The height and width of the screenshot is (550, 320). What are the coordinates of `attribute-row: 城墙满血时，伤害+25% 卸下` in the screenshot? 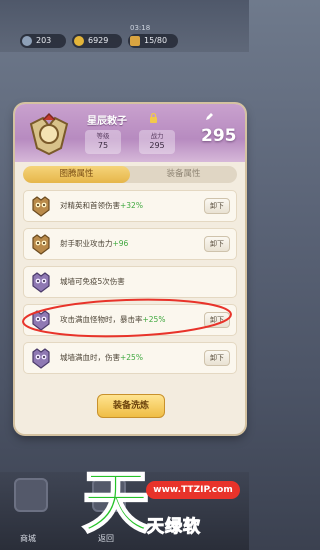 It's located at (130, 358).